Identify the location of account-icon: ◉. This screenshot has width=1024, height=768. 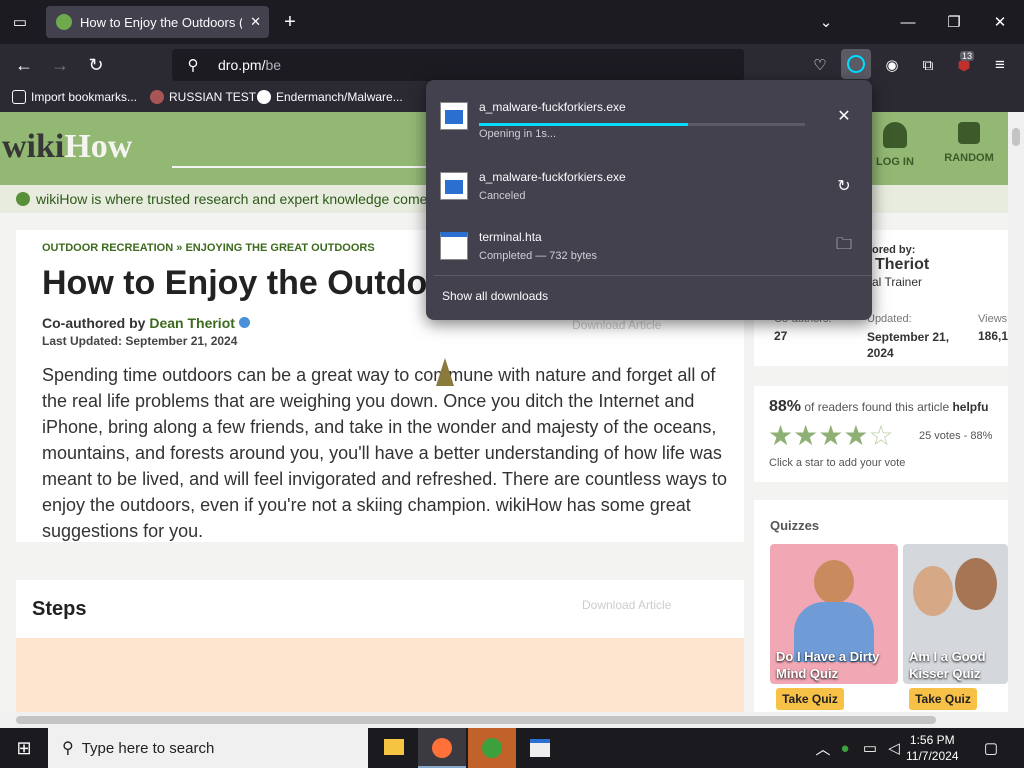
(892, 65).